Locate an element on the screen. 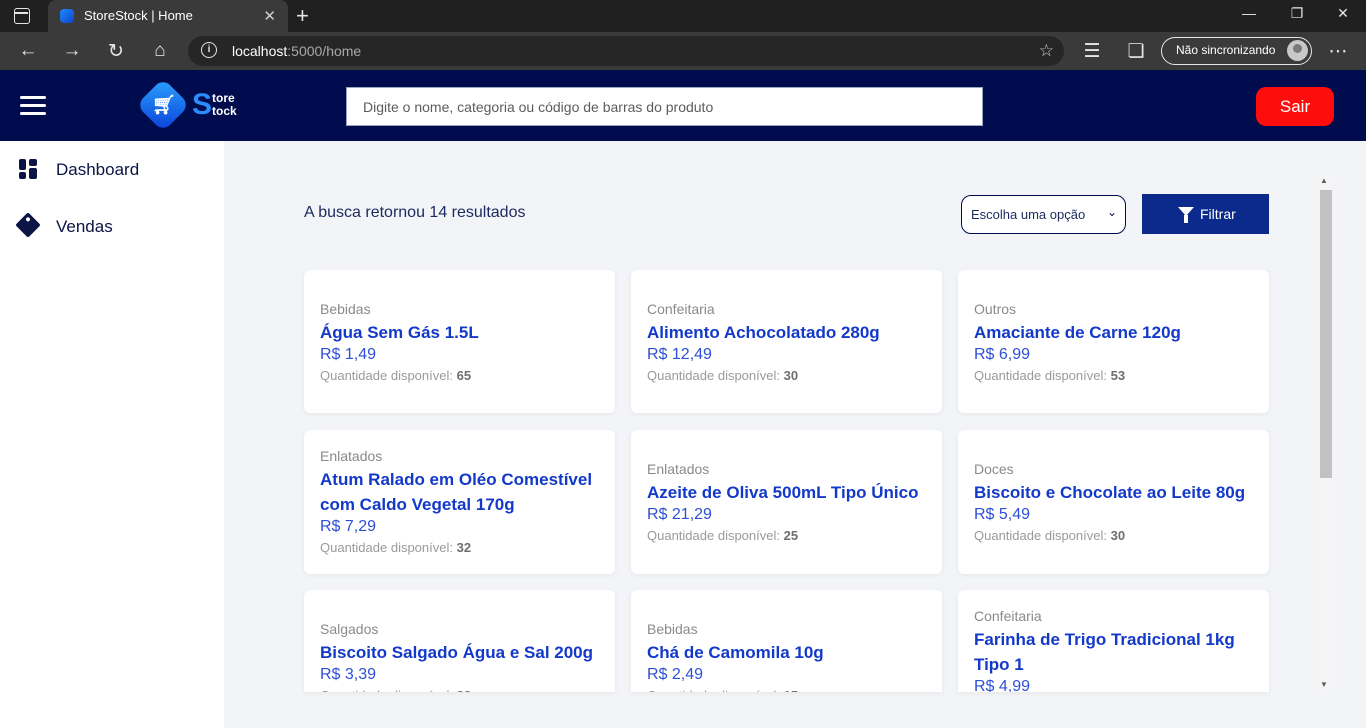  favorites-icon: ☰ is located at coordinates (1092, 51).